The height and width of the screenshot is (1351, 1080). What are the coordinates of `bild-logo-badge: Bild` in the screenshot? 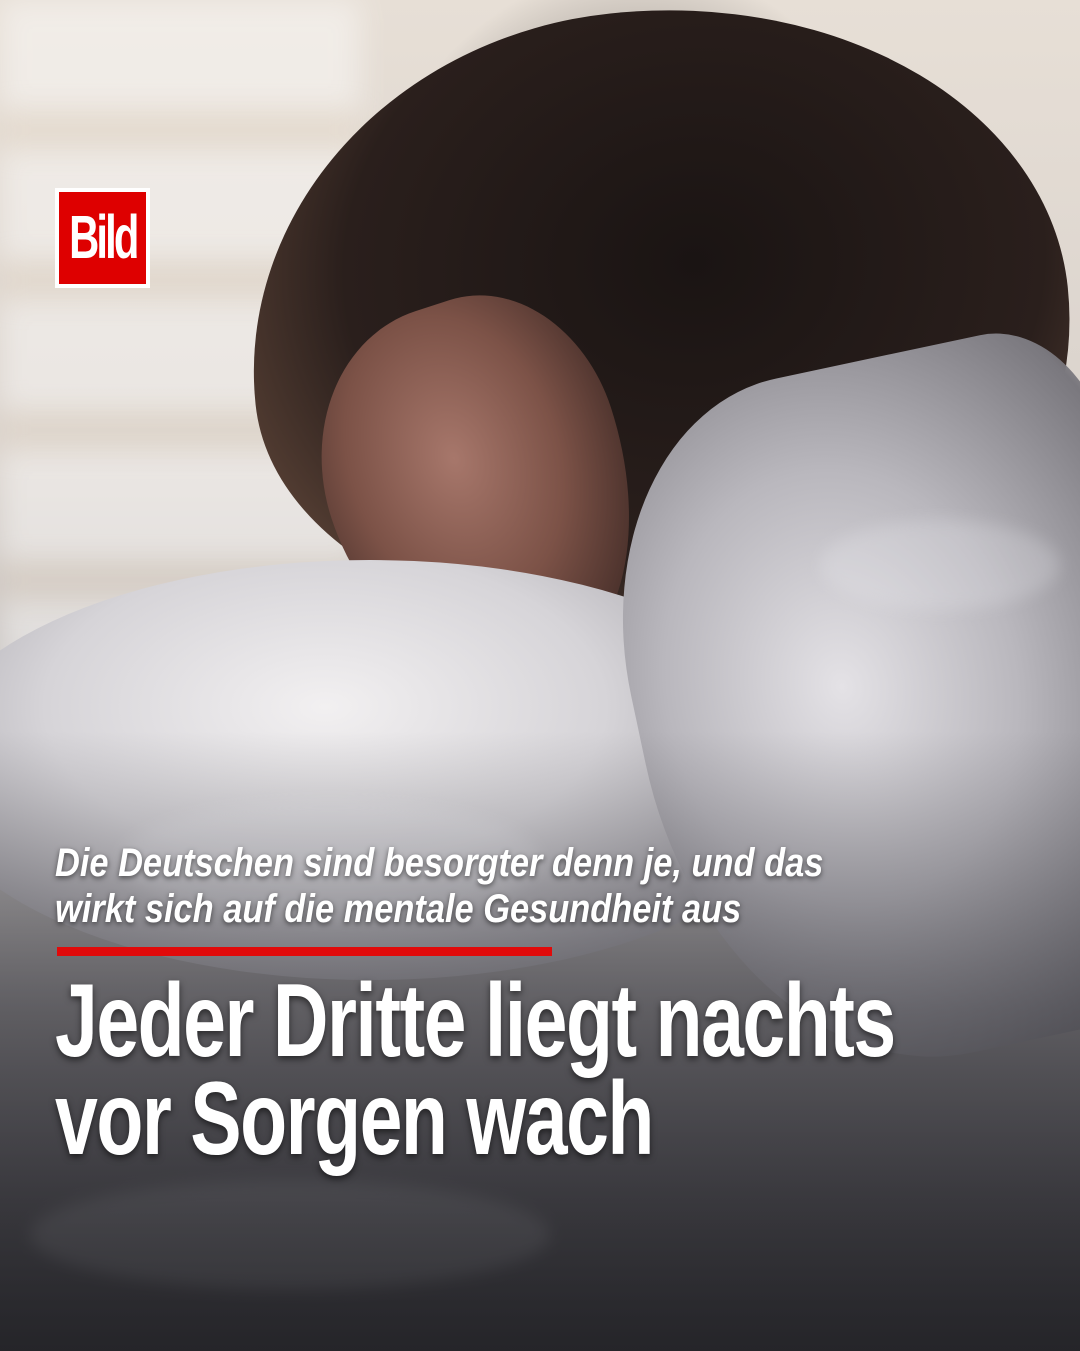 It's located at (102, 238).